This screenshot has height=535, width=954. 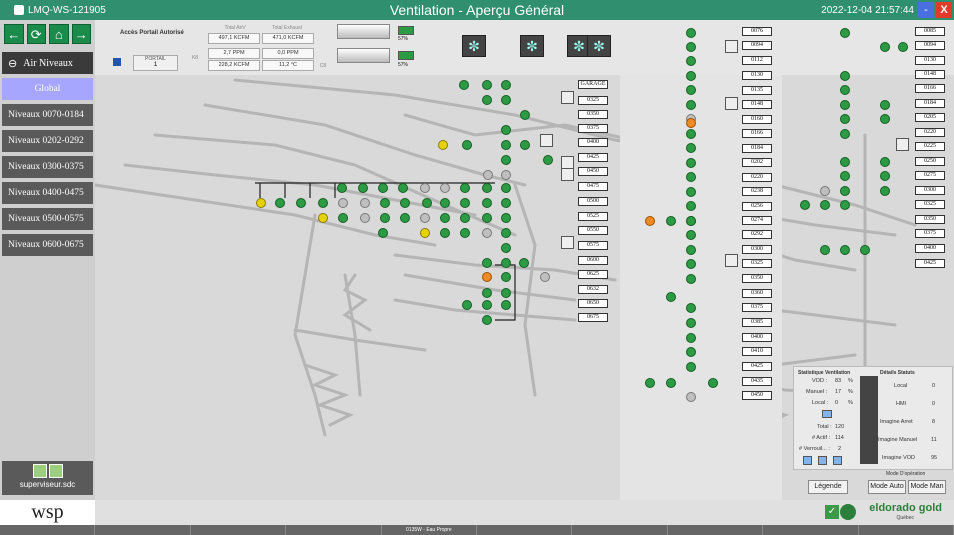 What do you see at coordinates (47, 141) in the screenshot?
I see `sidebar-item-niveaux-0202: Niveaux 0202-0292` at bounding box center [47, 141].